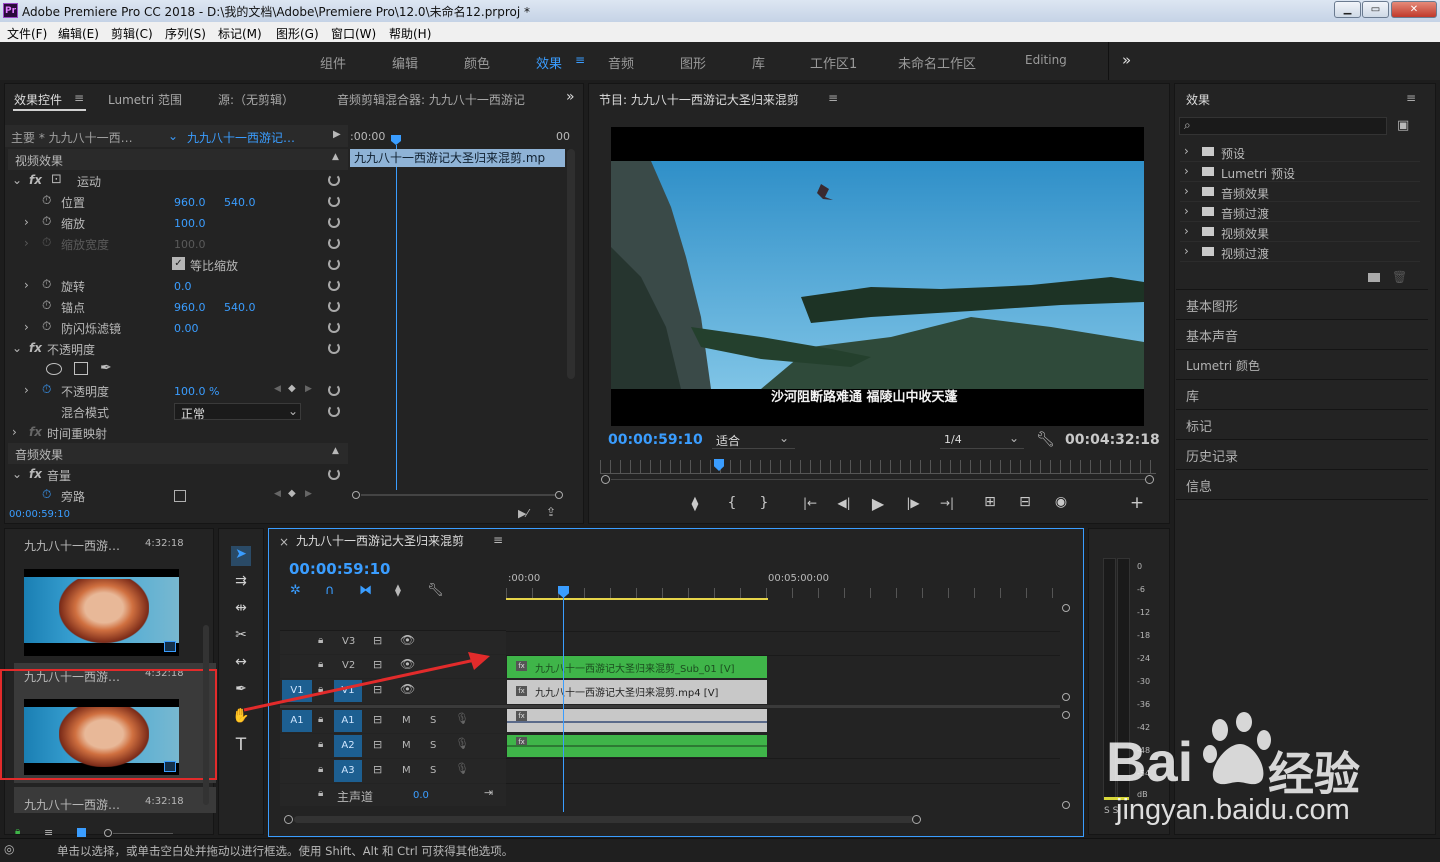 Image resolution: width=1440 pixels, height=862 pixels. Describe the element at coordinates (39, 514) in the screenshot. I see `ec-timecode: 00:00:59:10` at that location.